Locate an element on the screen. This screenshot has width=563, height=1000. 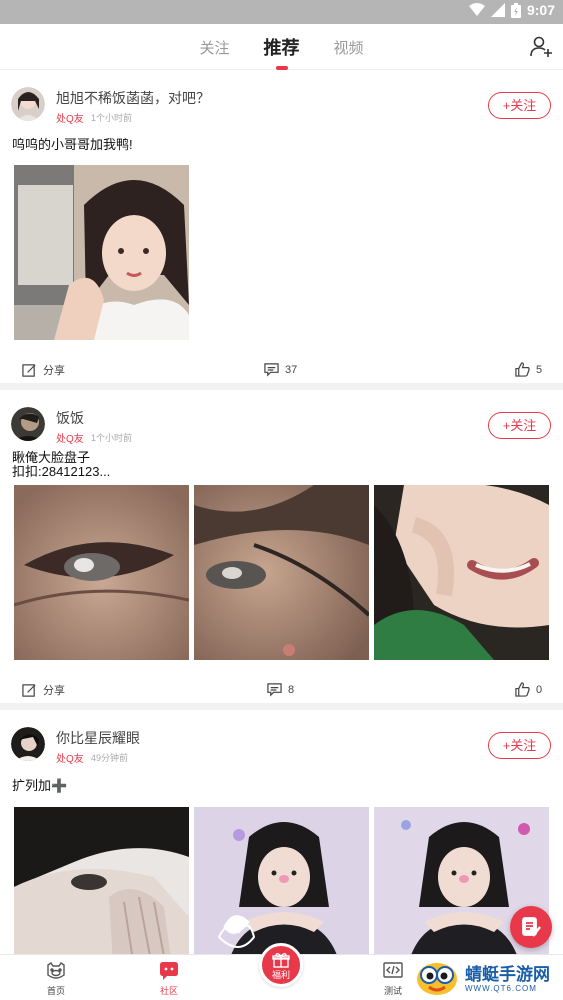
post-images is located at coordinates (281, 880).